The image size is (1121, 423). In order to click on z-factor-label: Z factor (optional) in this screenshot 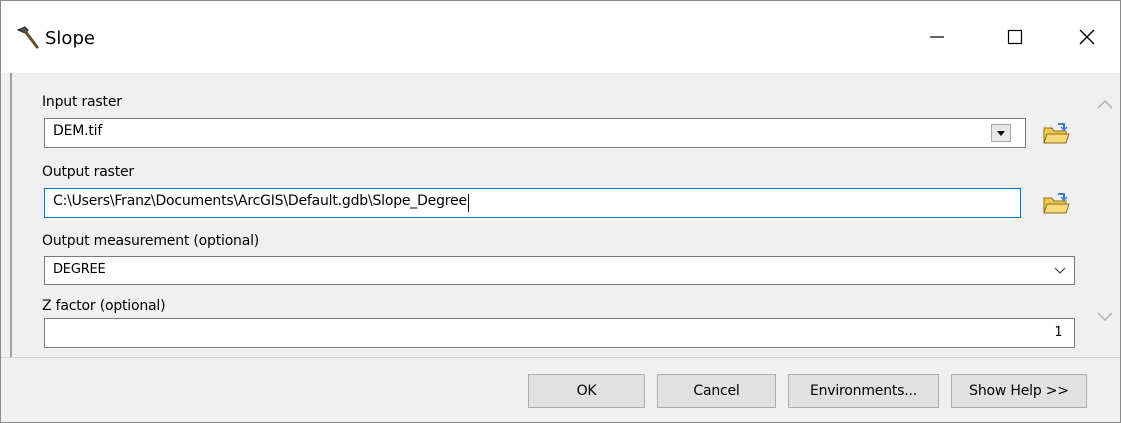, I will do `click(104, 306)`.